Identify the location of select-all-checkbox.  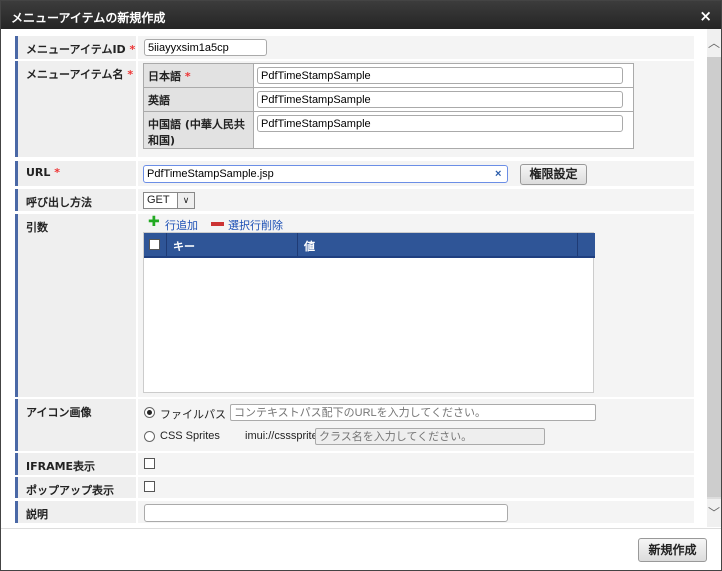
(154, 244).